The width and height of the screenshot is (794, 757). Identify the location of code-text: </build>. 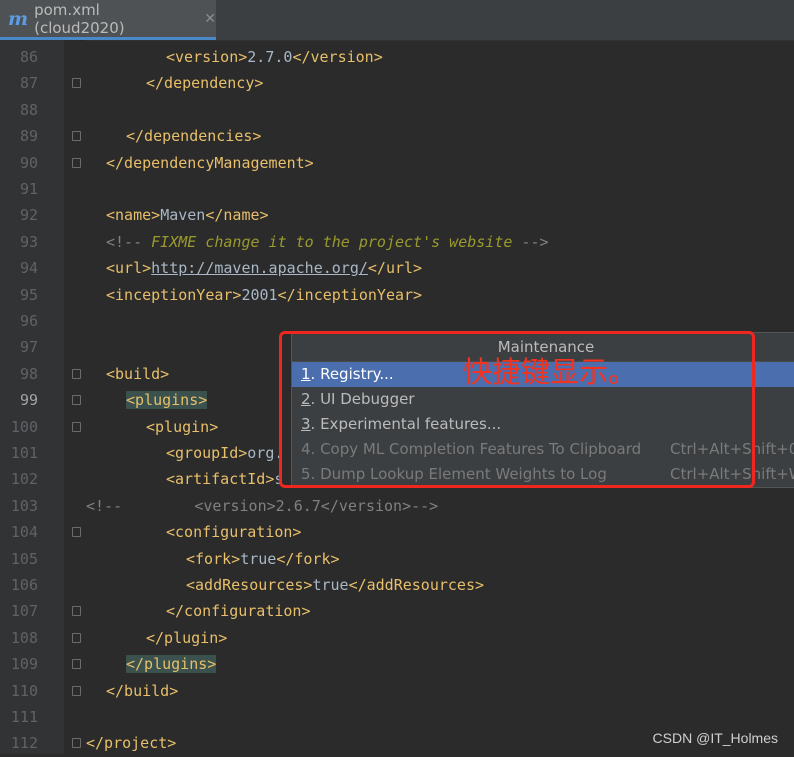
(142, 690).